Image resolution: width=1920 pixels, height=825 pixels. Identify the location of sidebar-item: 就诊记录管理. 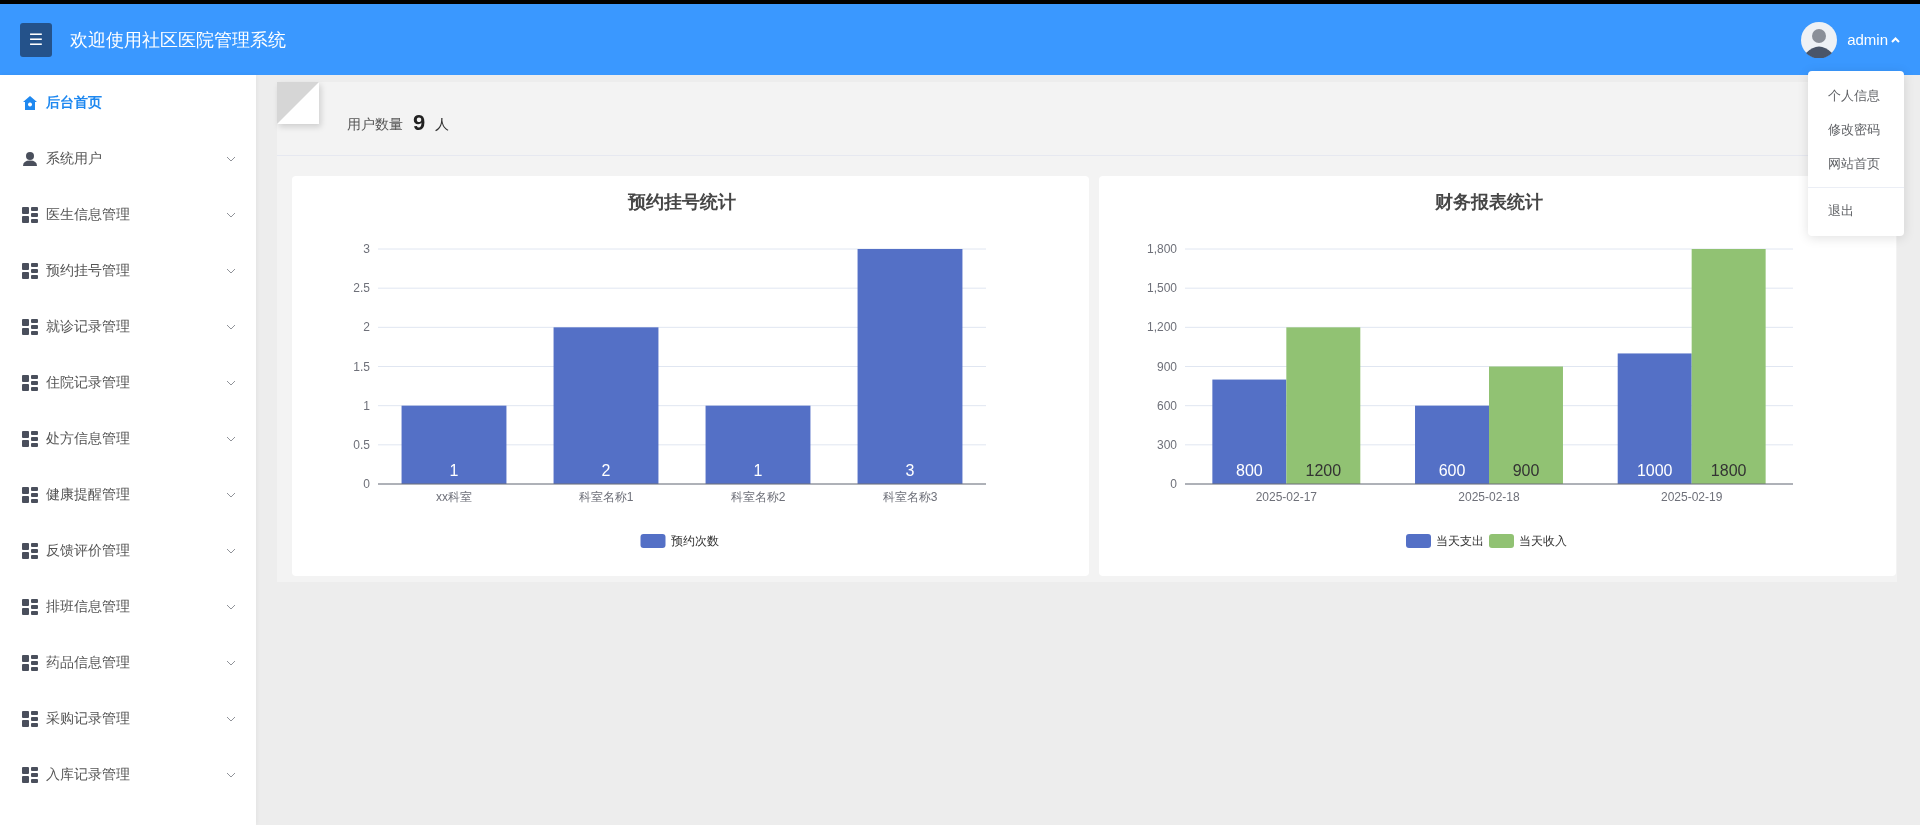
(128, 327).